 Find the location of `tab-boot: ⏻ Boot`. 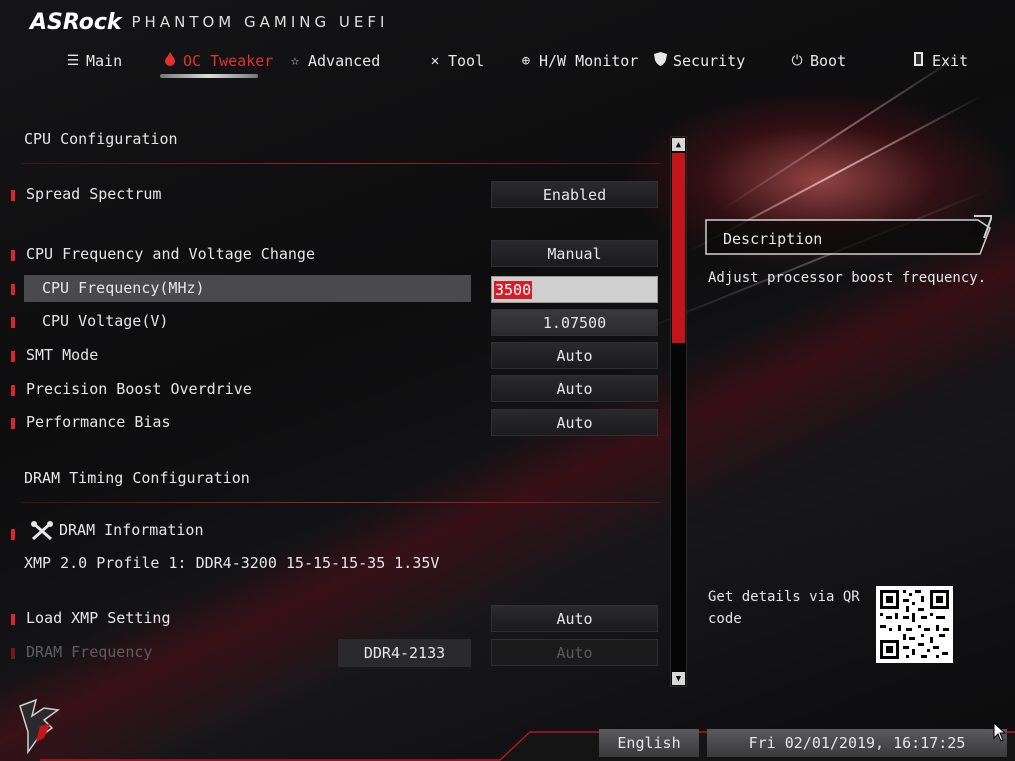

tab-boot: ⏻ Boot is located at coordinates (818, 61).